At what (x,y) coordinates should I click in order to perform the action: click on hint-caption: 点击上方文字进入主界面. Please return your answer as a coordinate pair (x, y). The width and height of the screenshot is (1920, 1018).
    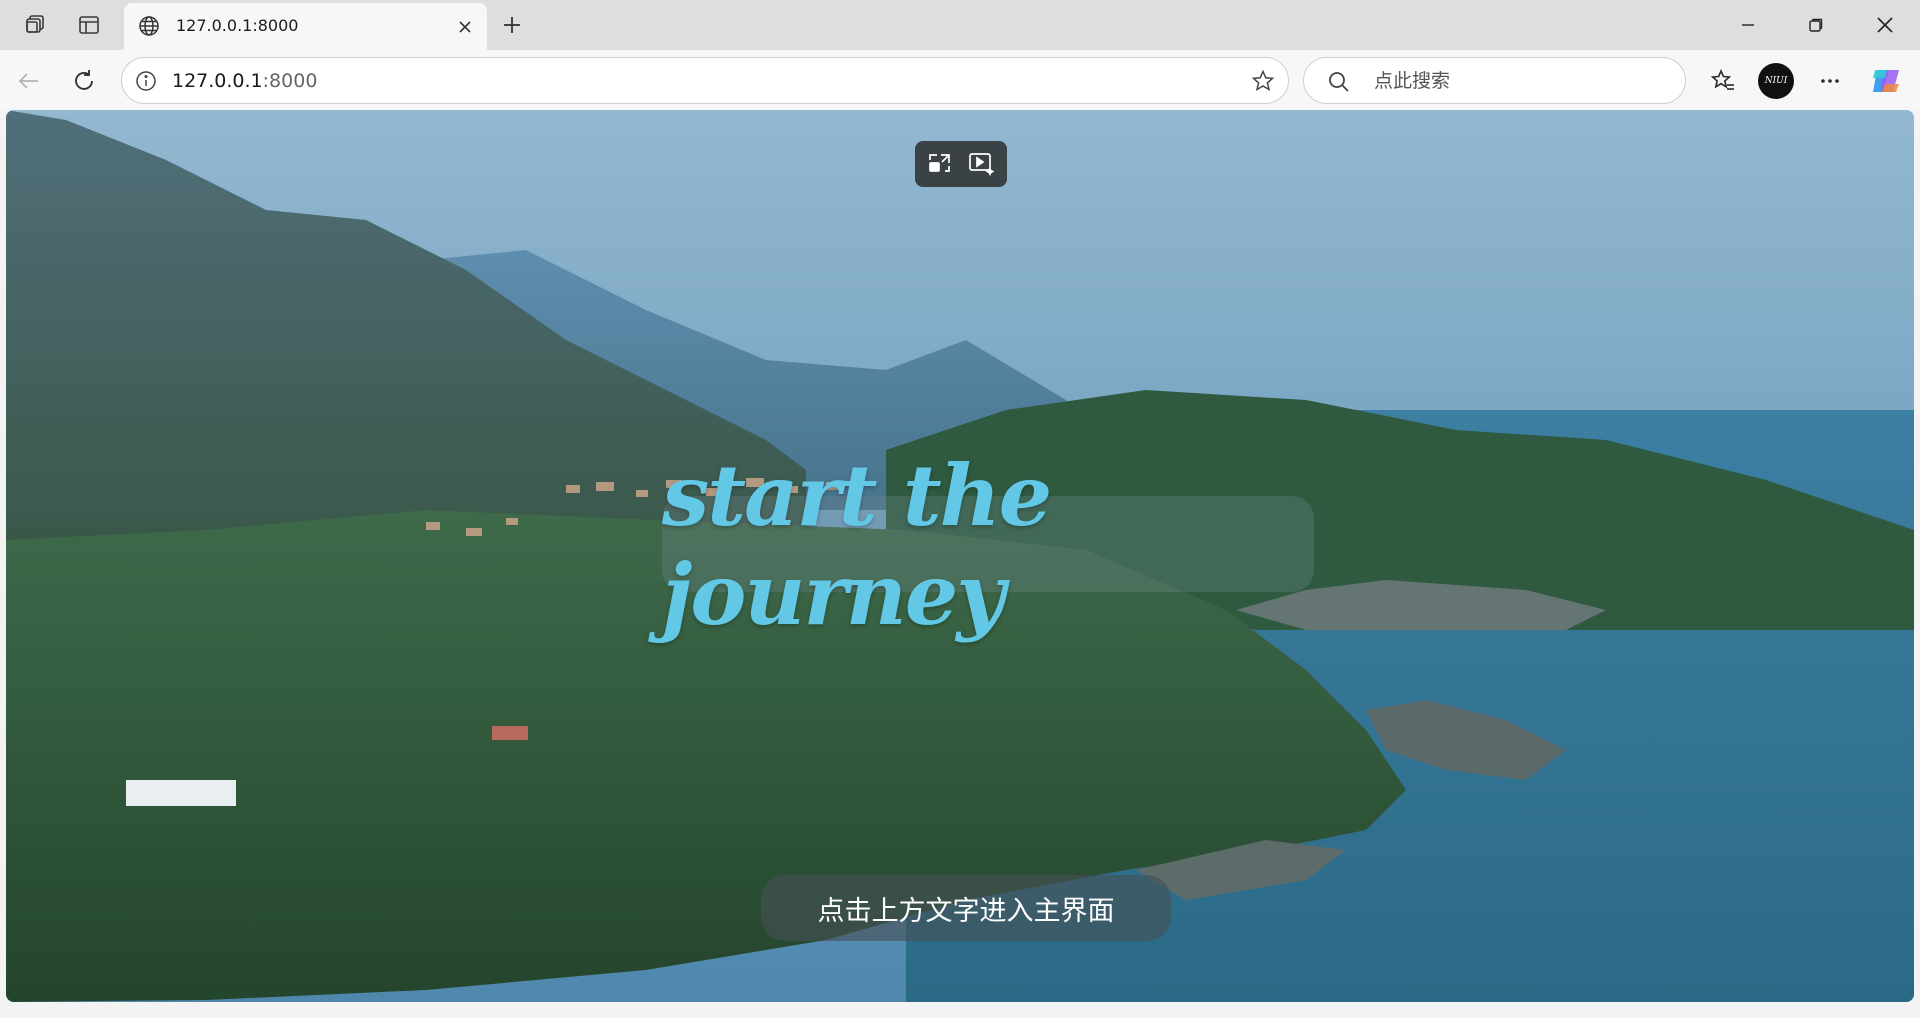
    Looking at the image, I should click on (966, 908).